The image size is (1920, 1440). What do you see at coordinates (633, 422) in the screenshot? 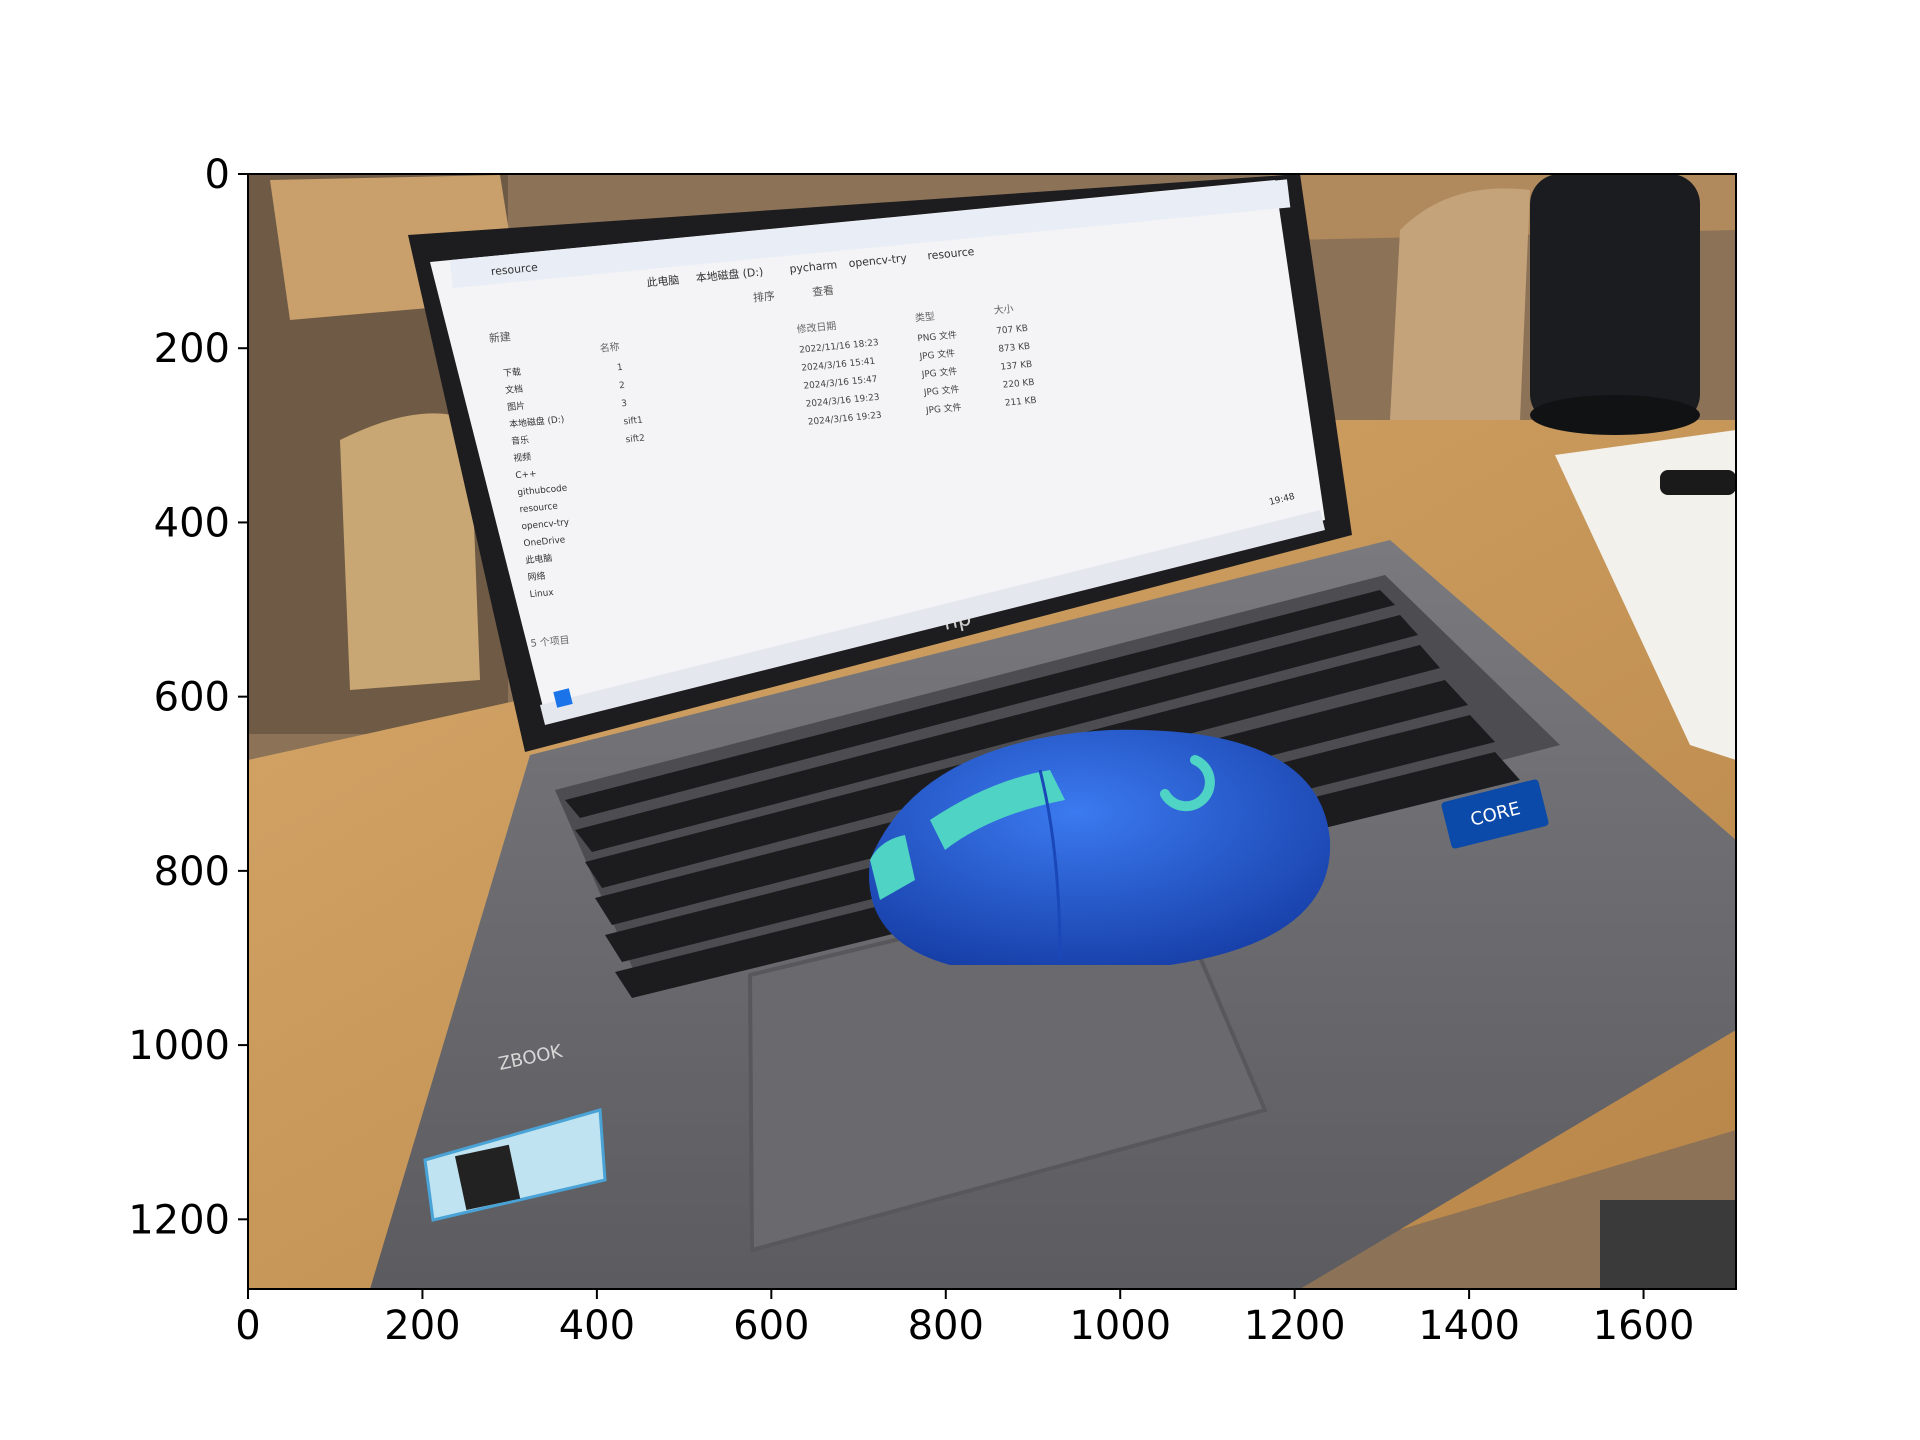
I see `file-cell-name: sift1` at bounding box center [633, 422].